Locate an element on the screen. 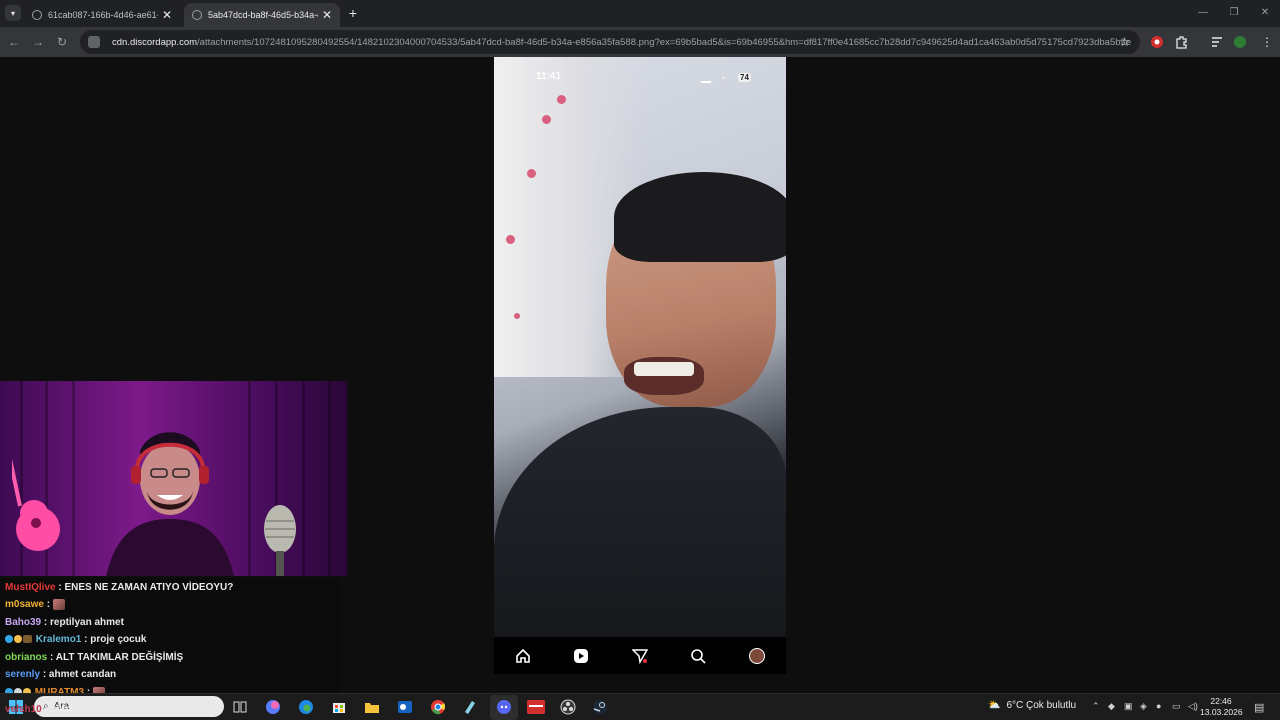 The height and width of the screenshot is (720, 1280). weather-widget: ⛅ 6°C Çok bulutlu is located at coordinates (1032, 705).